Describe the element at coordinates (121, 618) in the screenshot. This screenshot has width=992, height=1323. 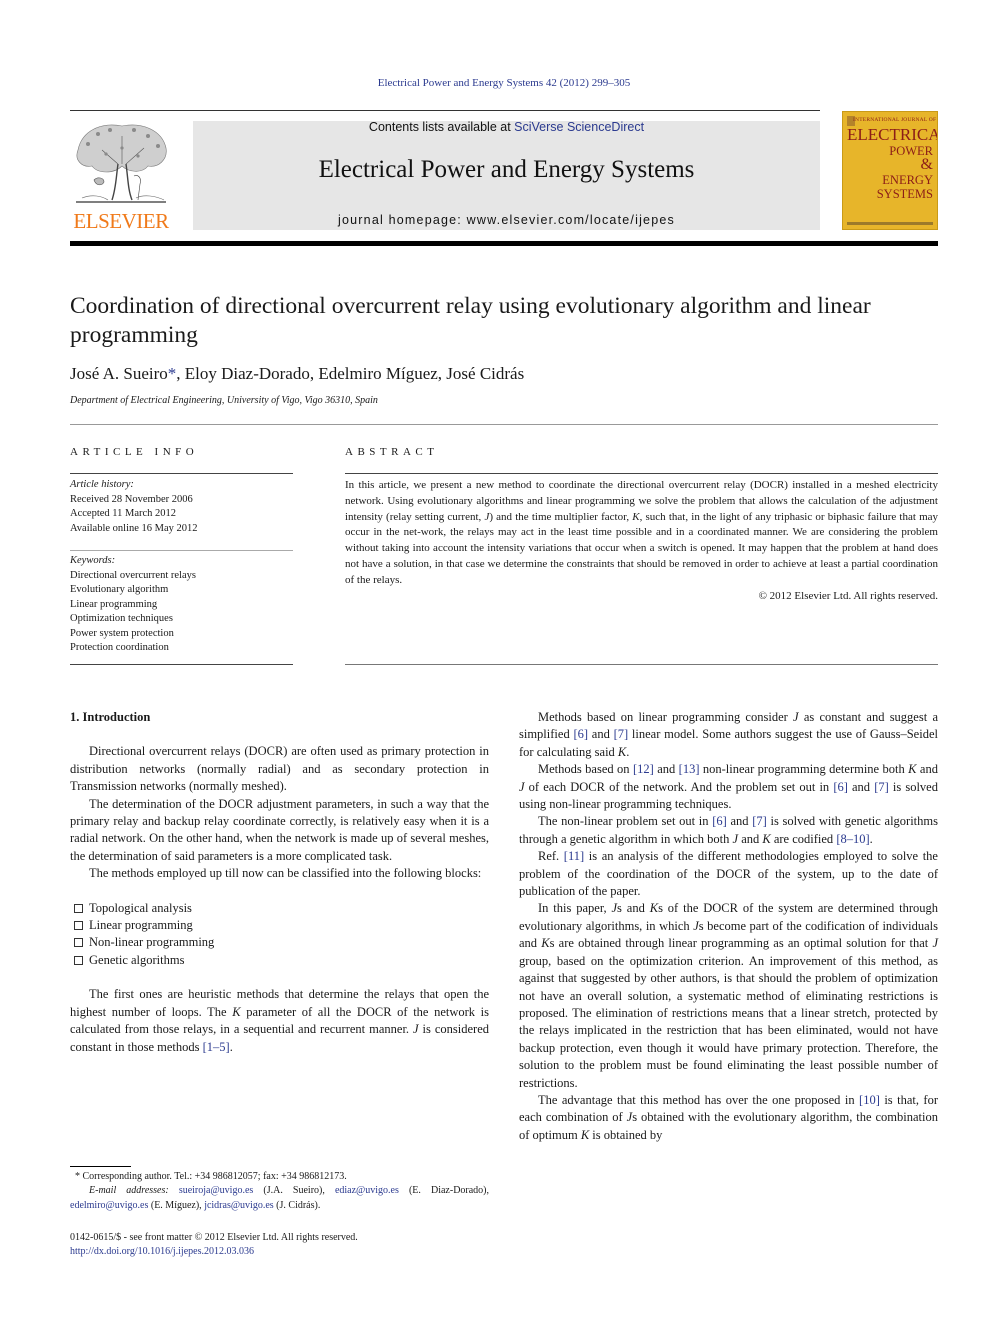
I see `keyword: Optimization techniques` at that location.